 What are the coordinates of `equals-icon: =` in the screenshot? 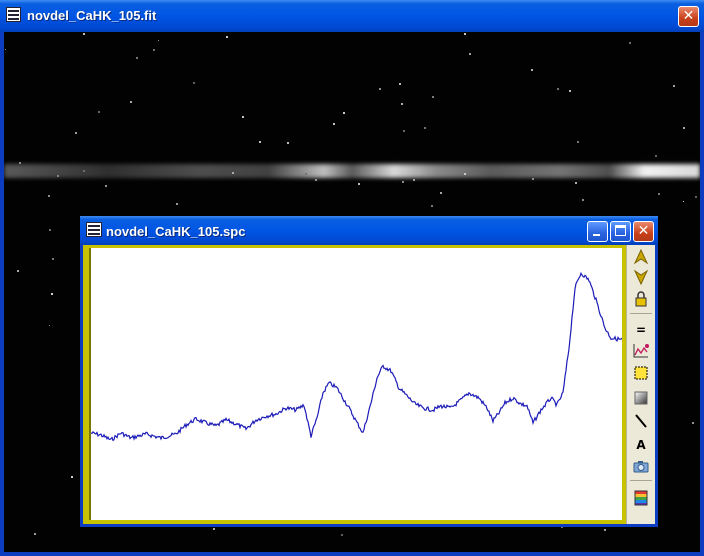 It's located at (641, 330).